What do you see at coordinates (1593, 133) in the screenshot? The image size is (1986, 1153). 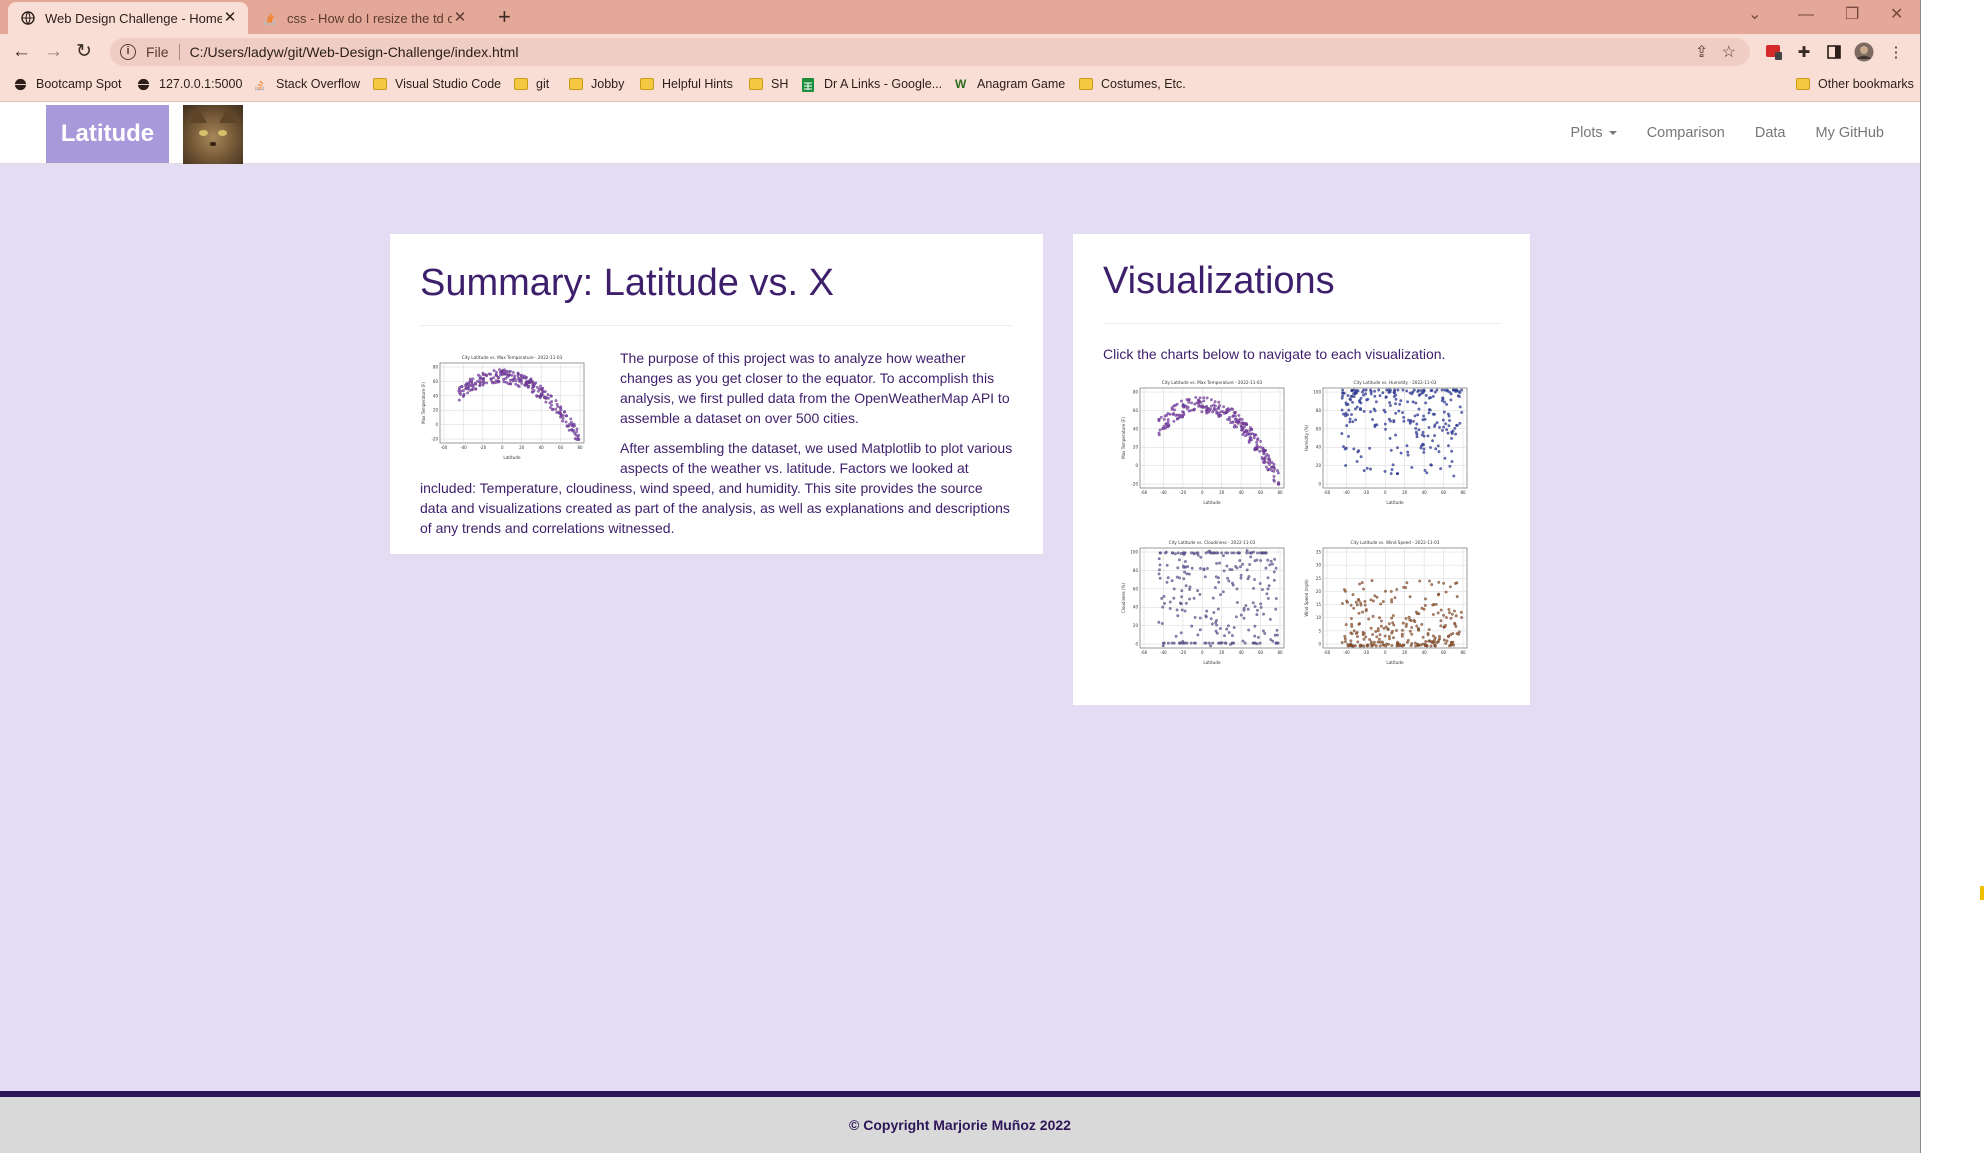 I see `nav-plots-dropdown: Plots` at bounding box center [1593, 133].